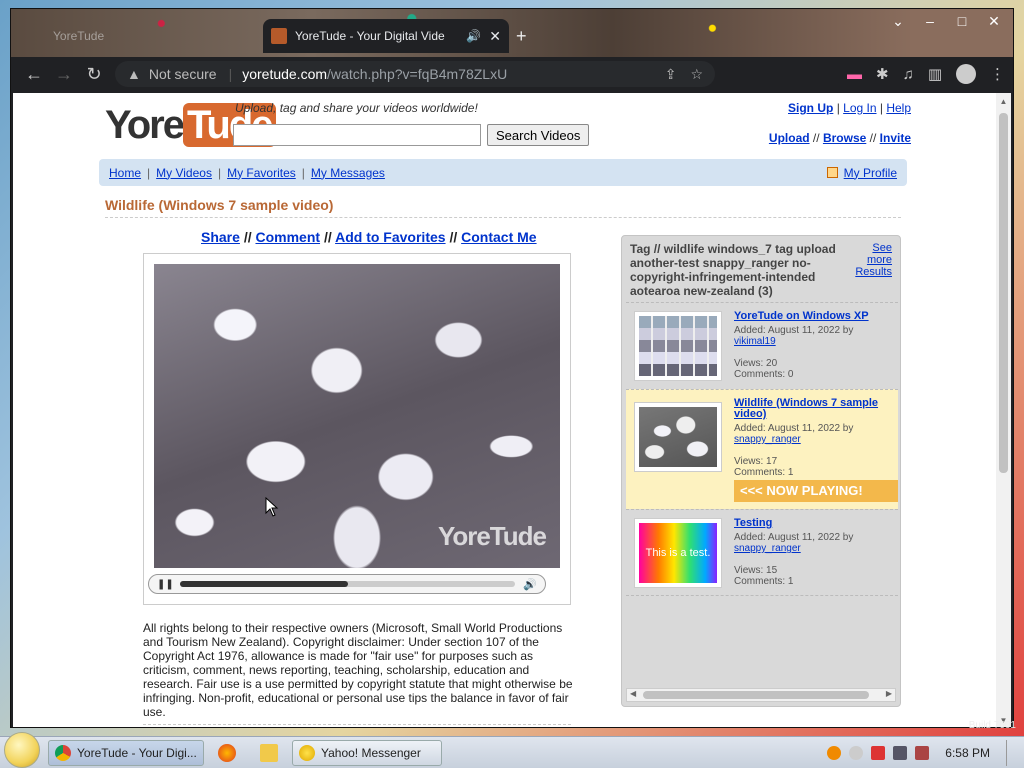 This screenshot has height=768, width=1024. What do you see at coordinates (671, 74) in the screenshot?
I see `share-icon: ⇪` at bounding box center [671, 74].